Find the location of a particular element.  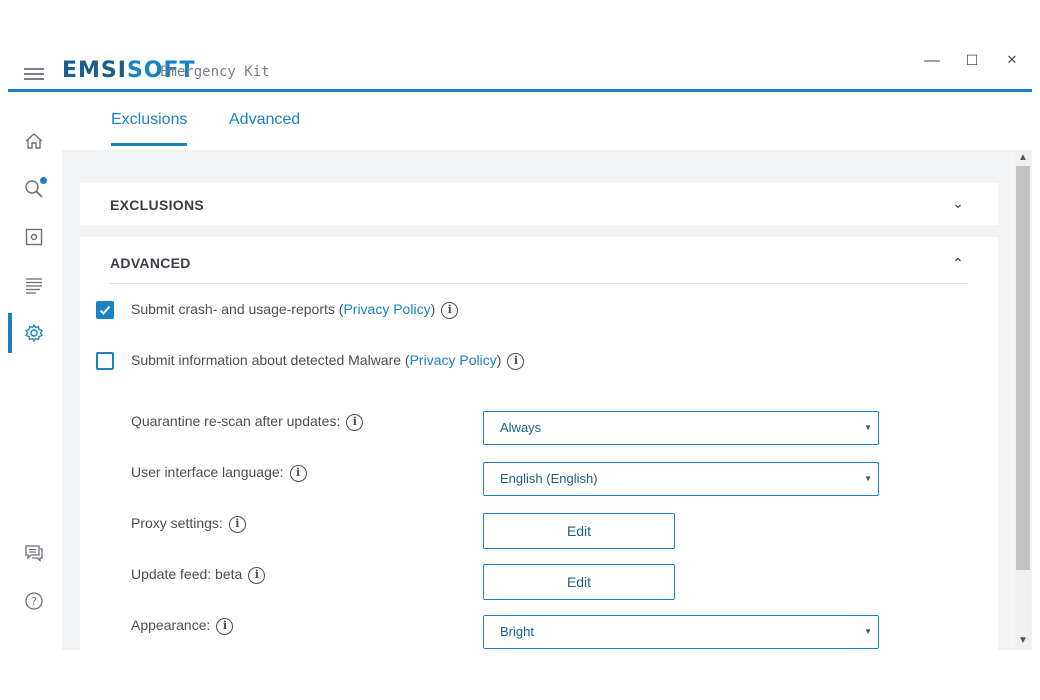

sidebar-item-logs is located at coordinates (34, 285).